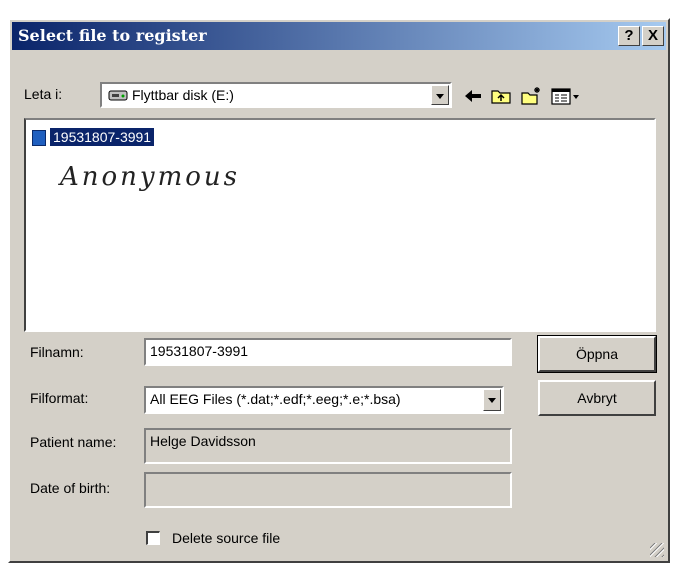  What do you see at coordinates (150, 177) in the screenshot?
I see `handwritten-annotation: Anonymous` at bounding box center [150, 177].